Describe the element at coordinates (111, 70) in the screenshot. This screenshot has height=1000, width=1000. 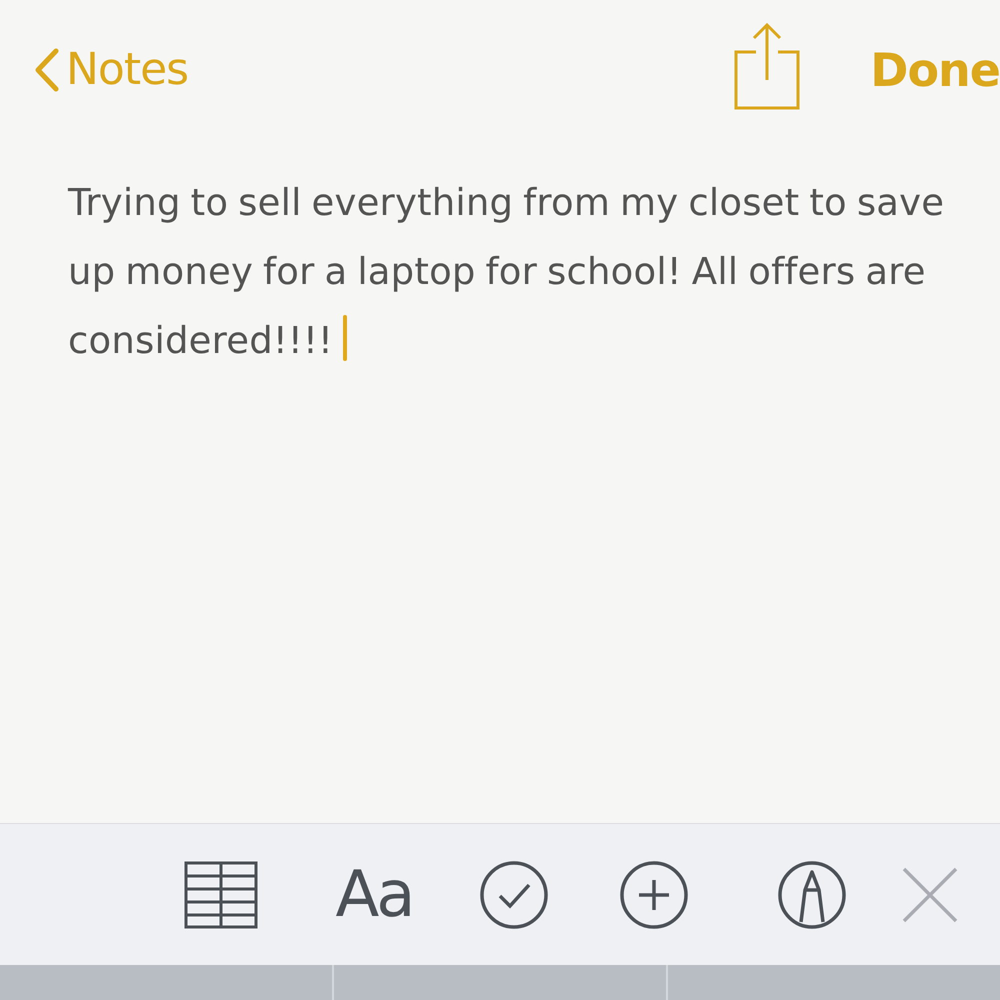
I see `back-button: Notes` at that location.